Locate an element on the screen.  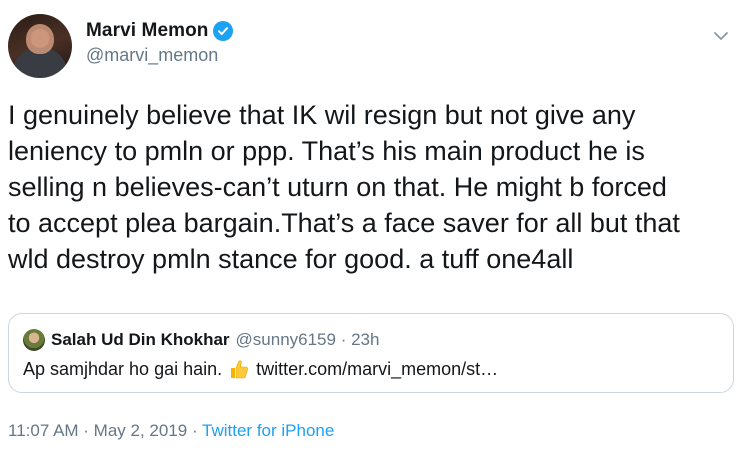
thumbs-up-icon is located at coordinates (239, 369).